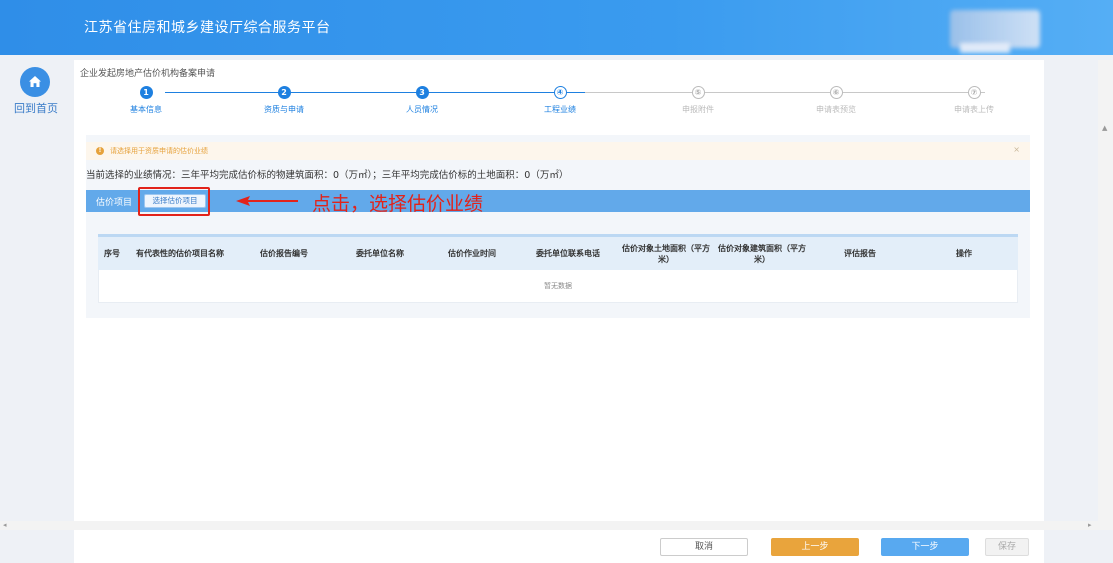  Describe the element at coordinates (666, 253) in the screenshot. I see `col-land-area: 估价对象土地面积（平方米）` at that location.